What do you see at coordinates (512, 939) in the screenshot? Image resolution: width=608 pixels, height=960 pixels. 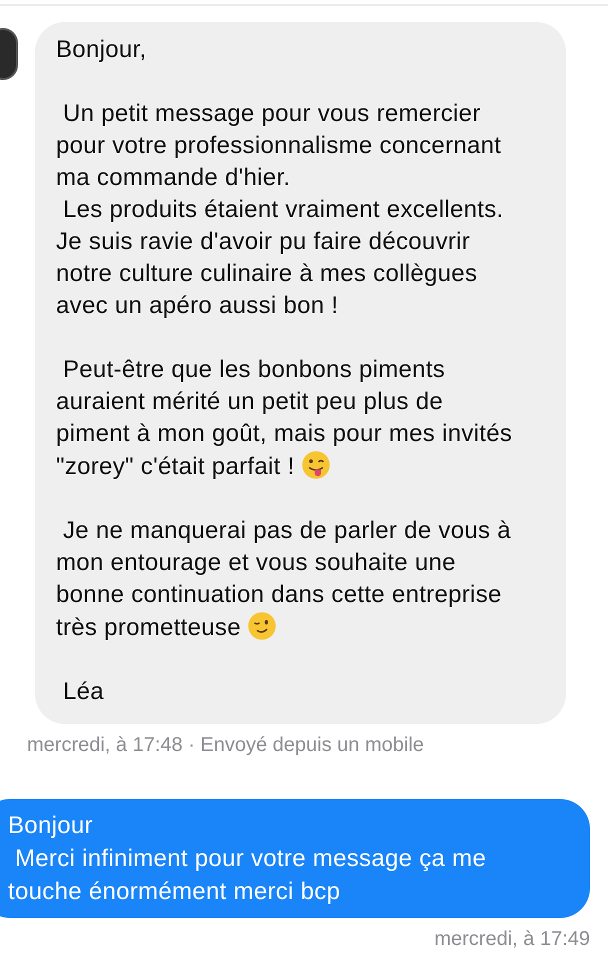 I see `message-timestamp: mercredi, à 17:49` at bounding box center [512, 939].